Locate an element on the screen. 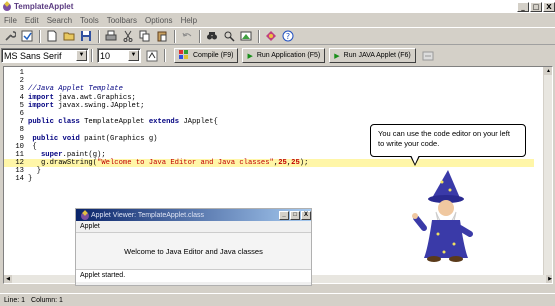 The height and width of the screenshot is (306, 555). scroll-up-icon: ▲ is located at coordinates (548, 71).